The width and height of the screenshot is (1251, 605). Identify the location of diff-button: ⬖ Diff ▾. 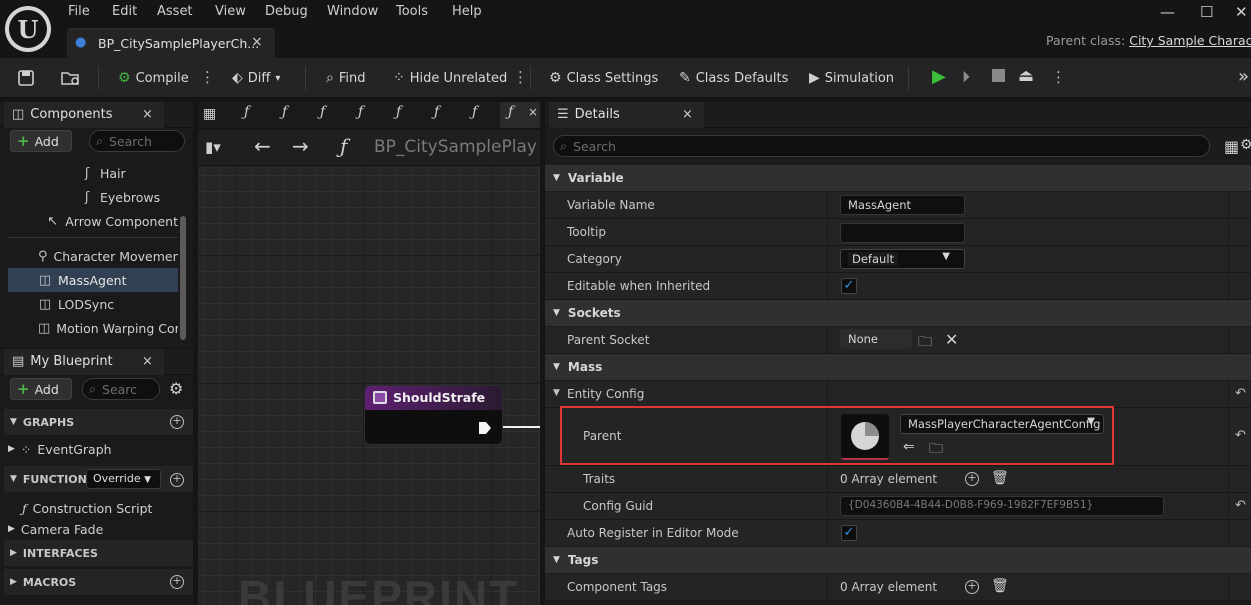
(256, 78).